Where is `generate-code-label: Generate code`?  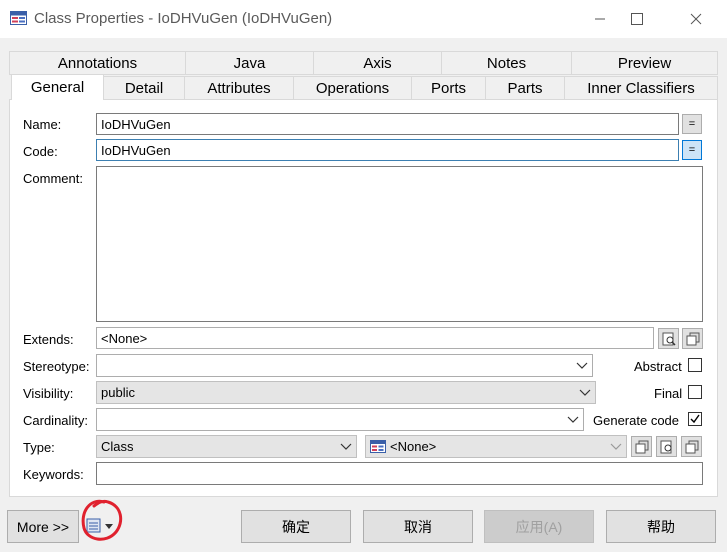 generate-code-label: Generate code is located at coordinates (636, 420).